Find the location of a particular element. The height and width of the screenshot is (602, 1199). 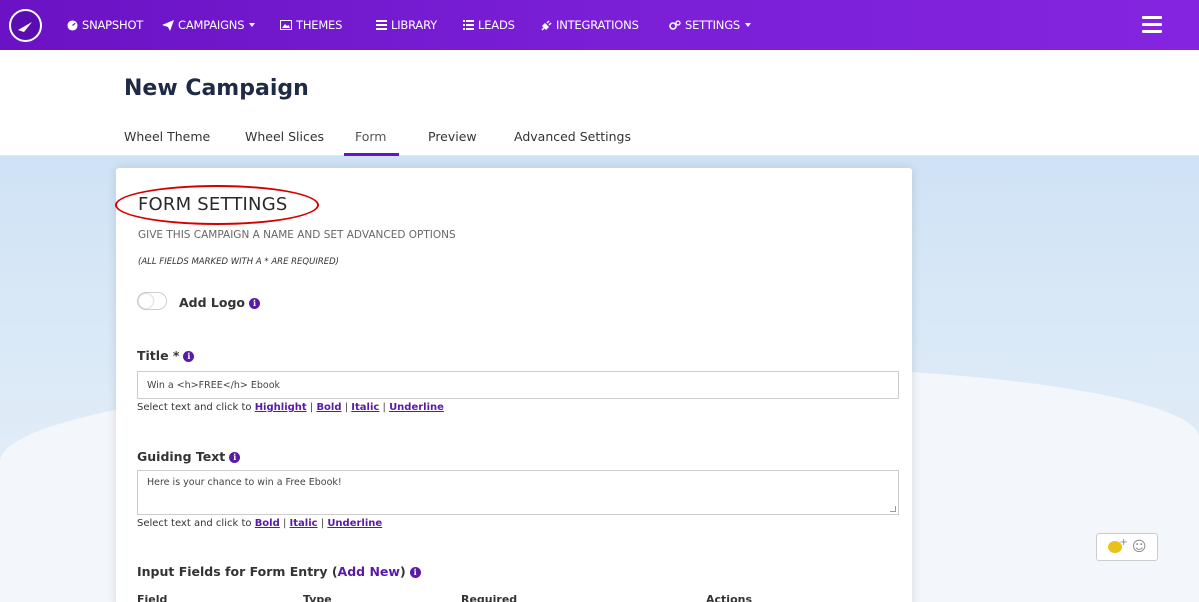

dashboard-icon is located at coordinates (72, 25).